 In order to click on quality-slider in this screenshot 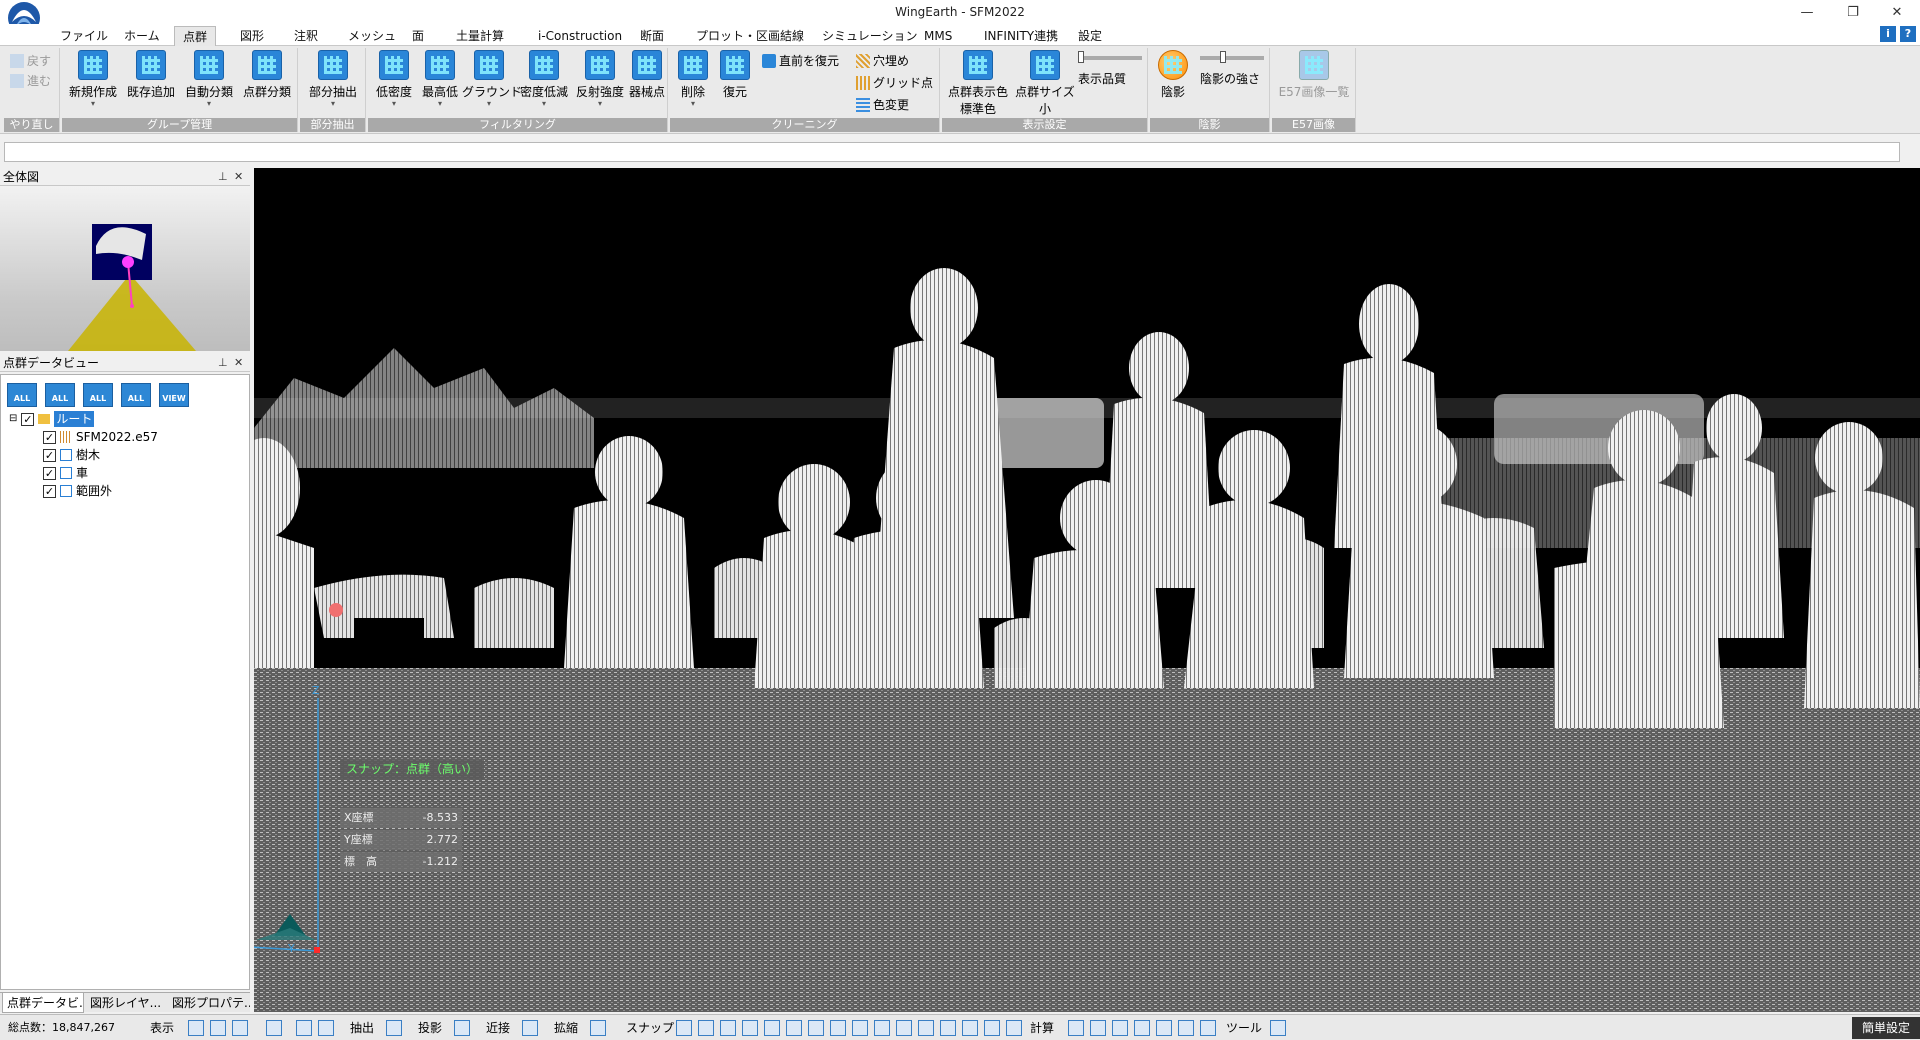, I will do `click(1110, 57)`.